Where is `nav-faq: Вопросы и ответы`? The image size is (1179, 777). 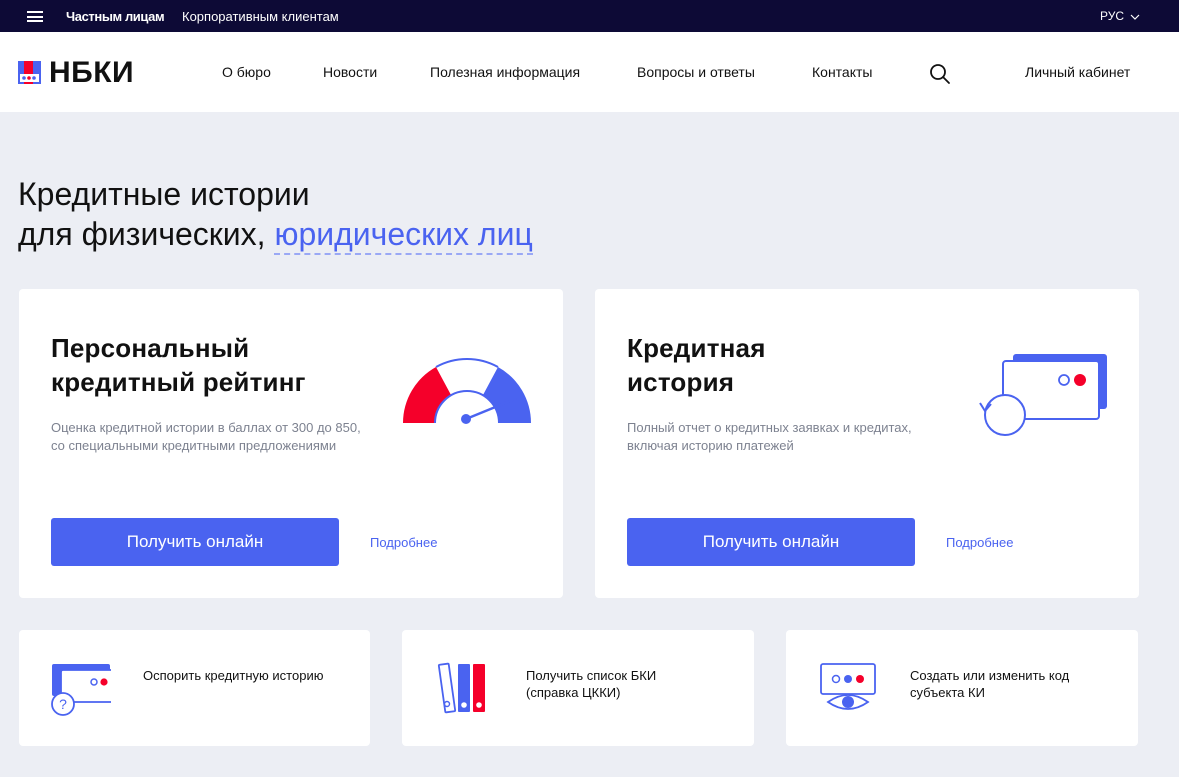
nav-faq: Вопросы и ответы is located at coordinates (696, 72).